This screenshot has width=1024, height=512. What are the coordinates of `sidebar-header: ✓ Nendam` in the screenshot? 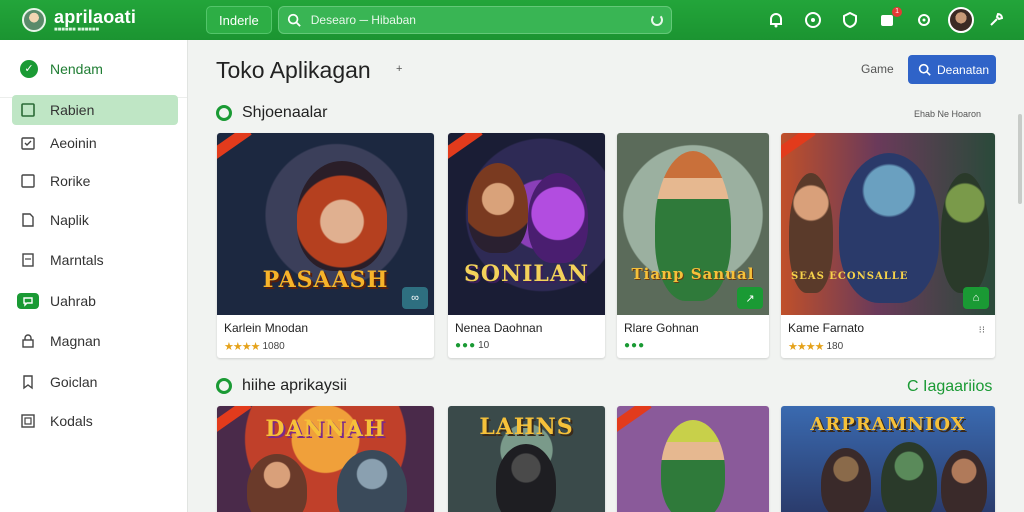 It's located at (93, 69).